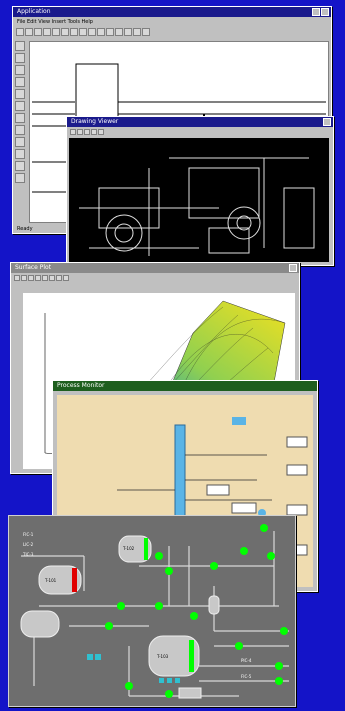 The width and height of the screenshot is (345, 711). I want to click on cad-titlebar: Drawing Viewer, so click(200, 122).